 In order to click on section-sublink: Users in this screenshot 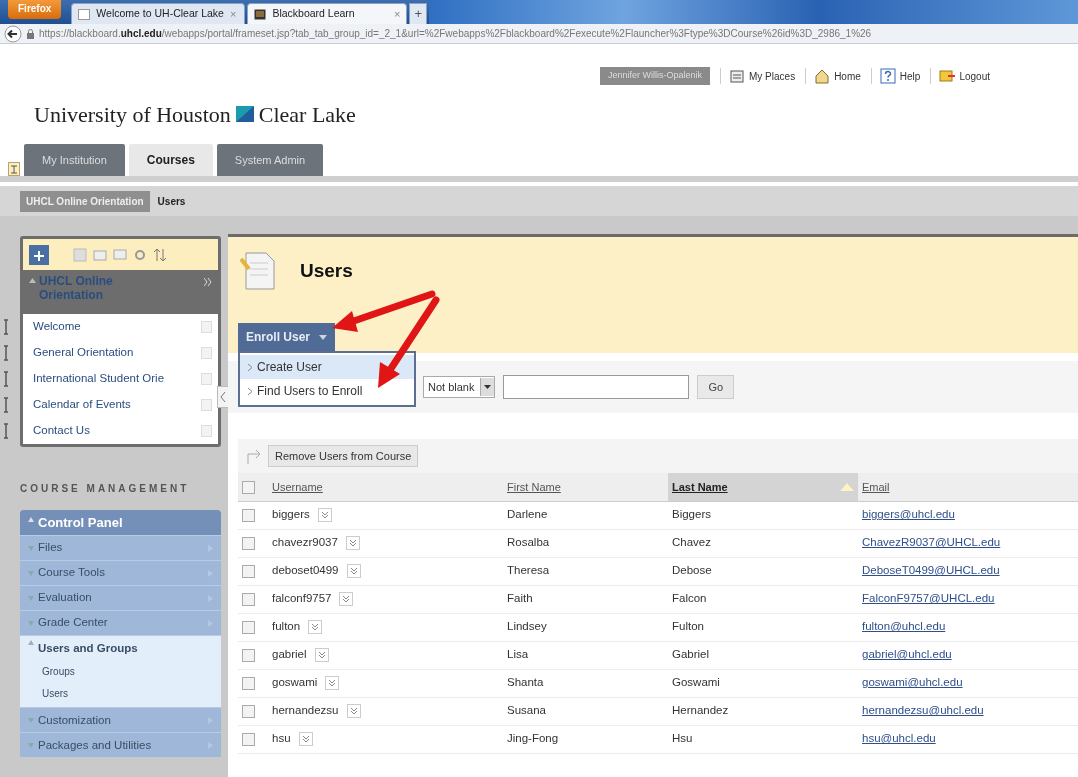, I will do `click(120, 692)`.